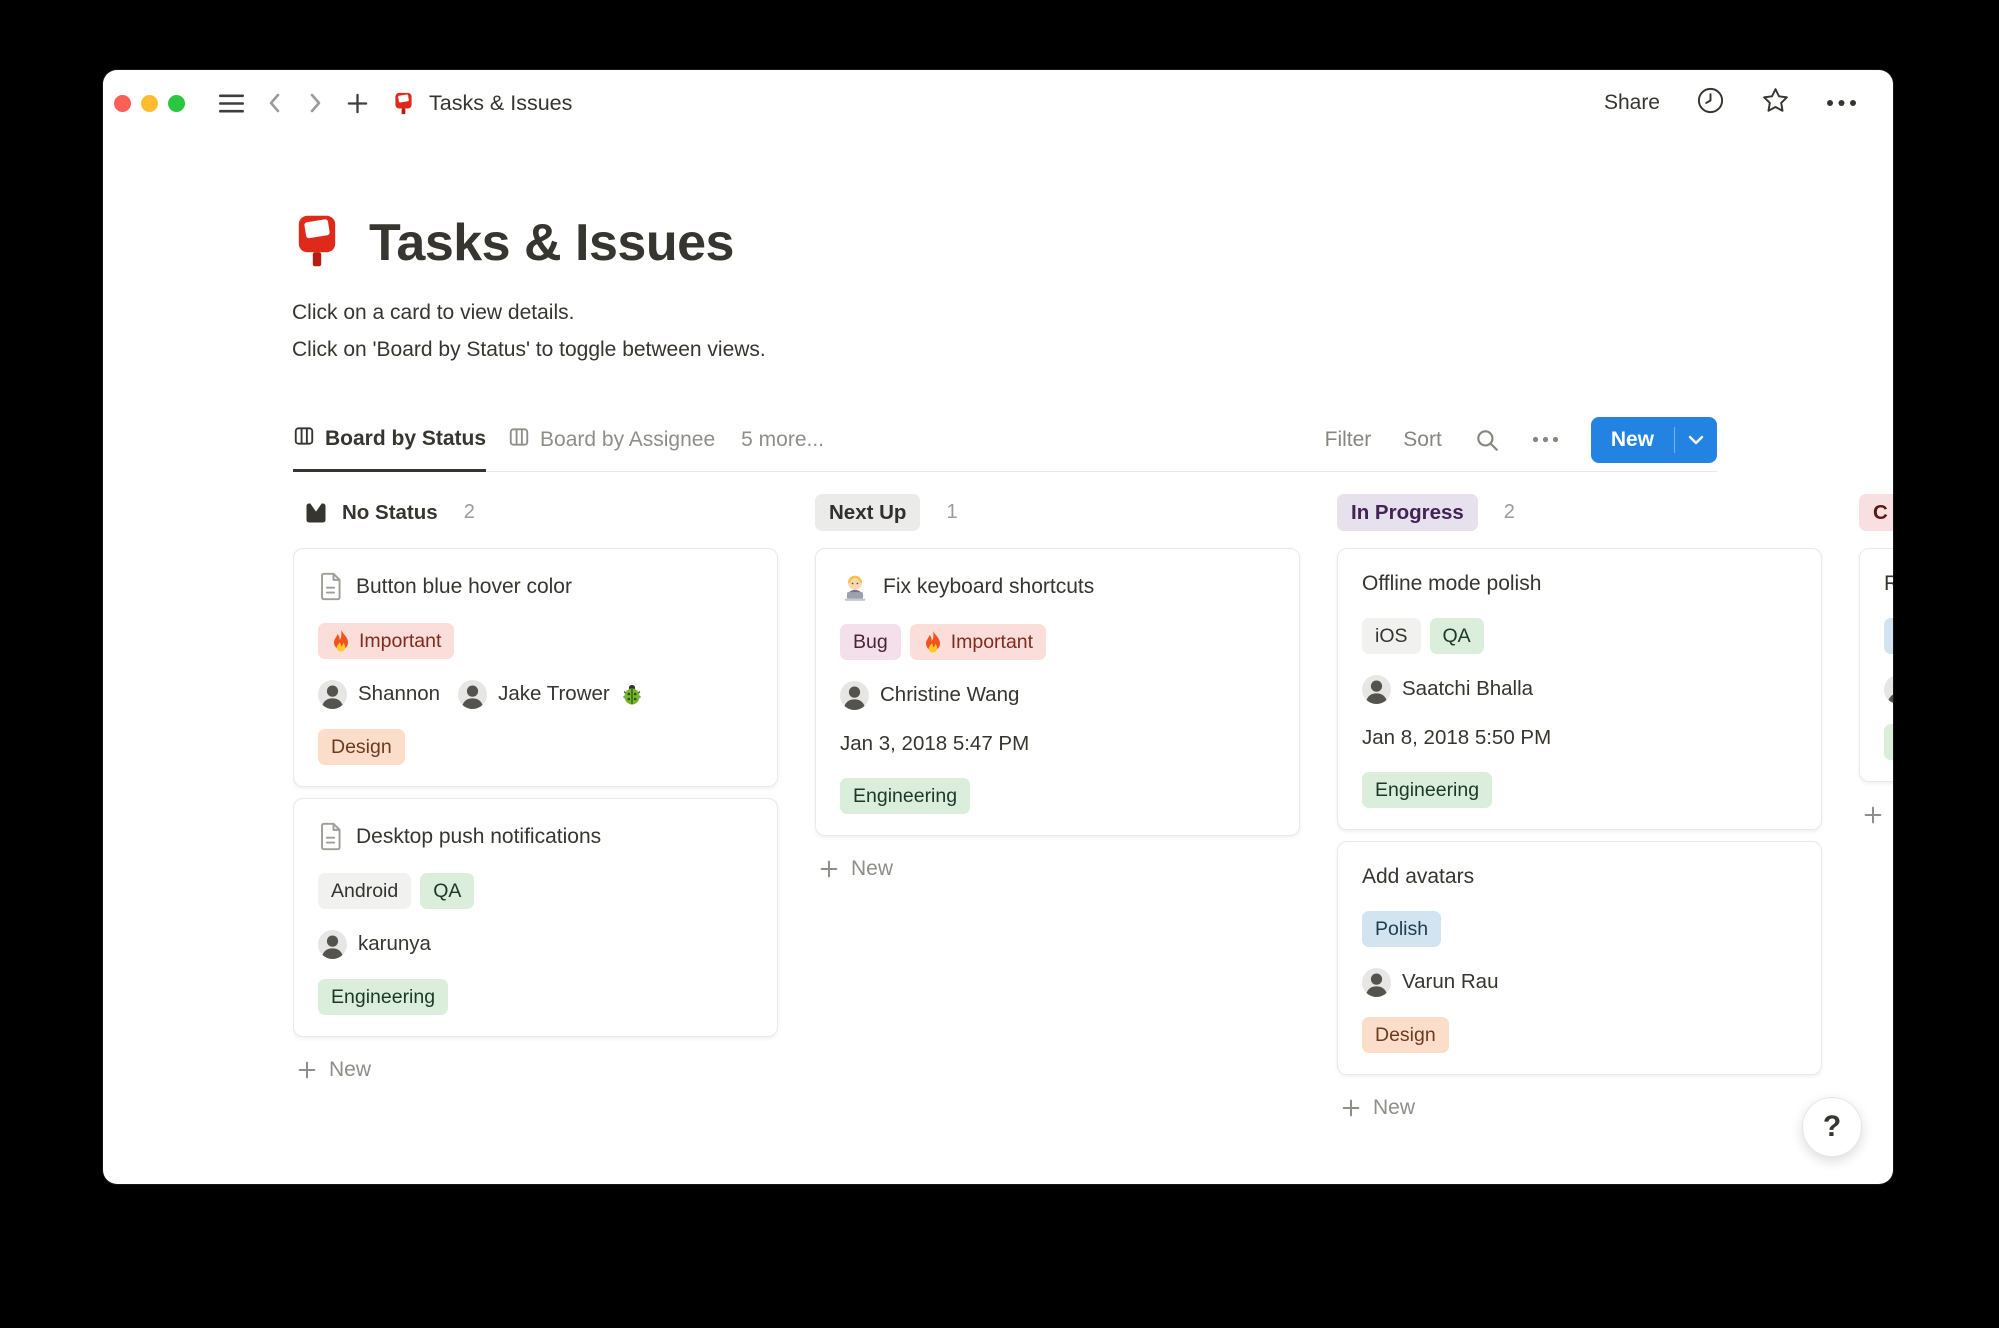 The image size is (1999, 1328). I want to click on new-button-label: New, so click(1632, 439).